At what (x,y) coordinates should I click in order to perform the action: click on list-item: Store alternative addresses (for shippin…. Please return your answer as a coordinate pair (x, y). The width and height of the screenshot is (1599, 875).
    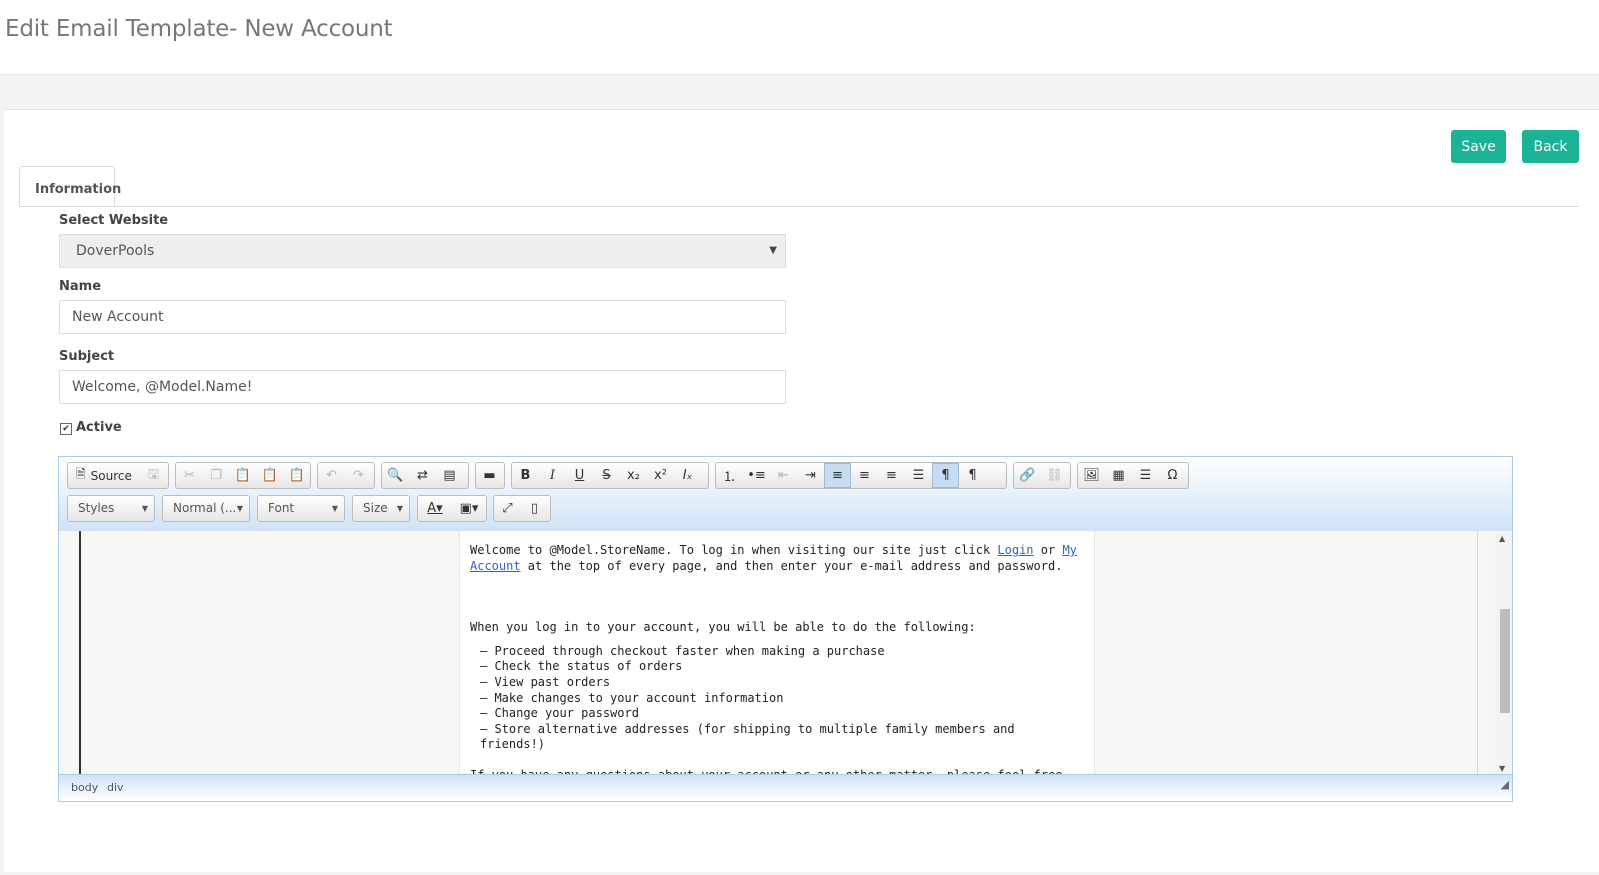
    Looking at the image, I should click on (782, 737).